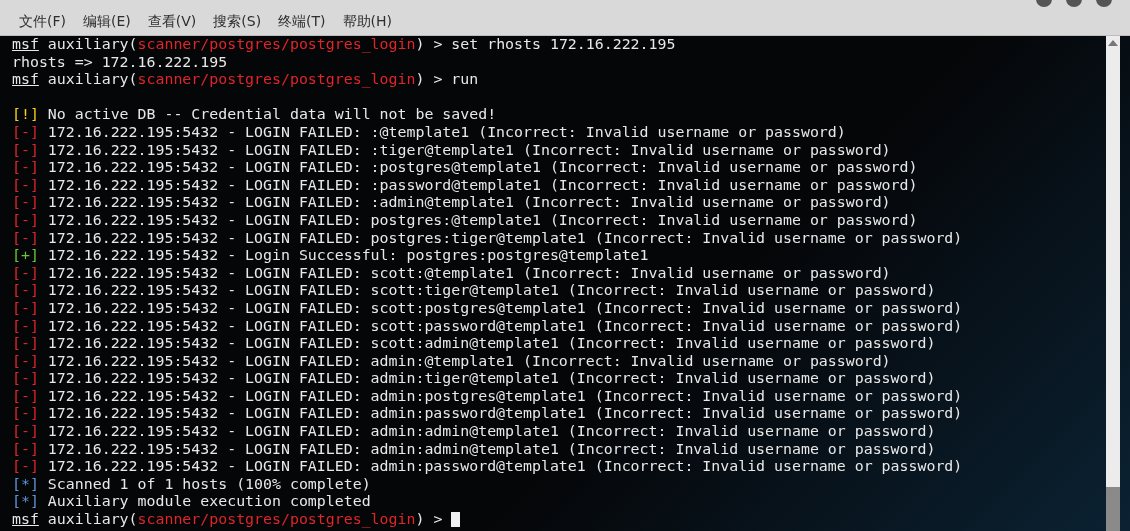 This screenshot has width=1130, height=531. I want to click on terminal-line: [-] 172.16.222.195:5432 - LOGIN FAILED: :password@template1 (Incorrect: Invalid username or password), so click(465, 185).